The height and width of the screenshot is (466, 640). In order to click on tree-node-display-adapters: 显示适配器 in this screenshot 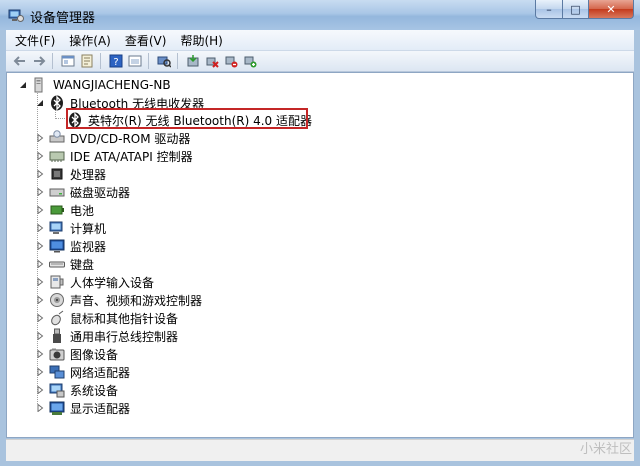, I will do `click(83, 408)`.